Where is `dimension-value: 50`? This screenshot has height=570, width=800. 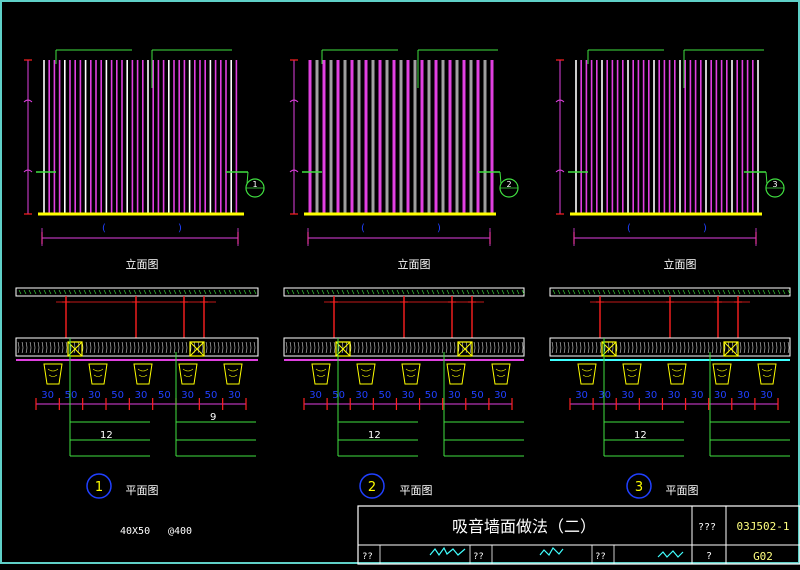 dimension-value: 50 is located at coordinates (117, 395).